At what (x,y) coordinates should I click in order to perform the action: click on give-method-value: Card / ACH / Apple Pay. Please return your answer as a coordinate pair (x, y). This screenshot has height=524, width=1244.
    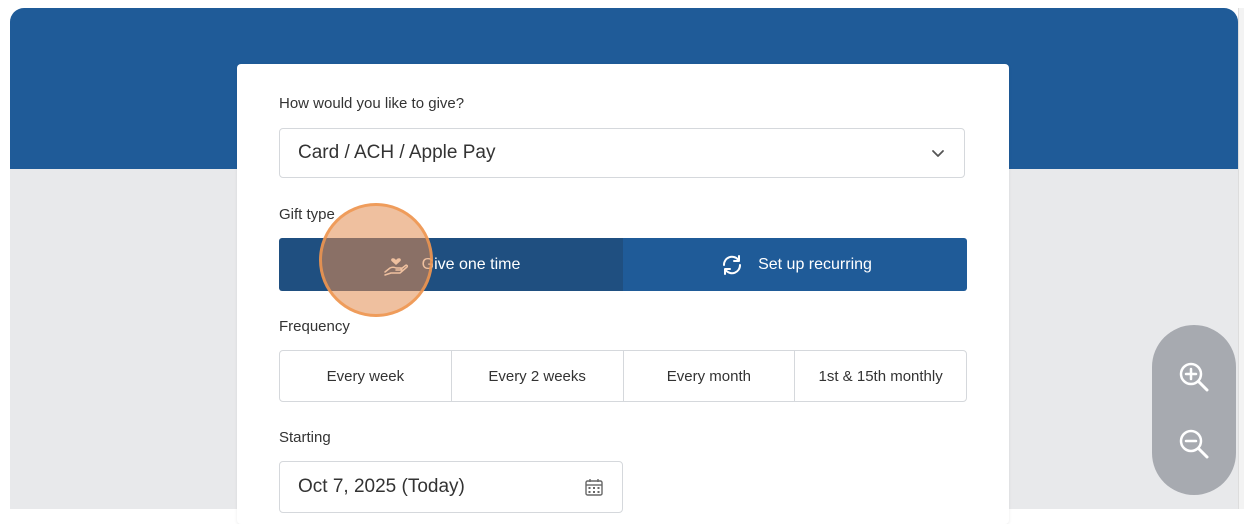
    Looking at the image, I should click on (397, 152).